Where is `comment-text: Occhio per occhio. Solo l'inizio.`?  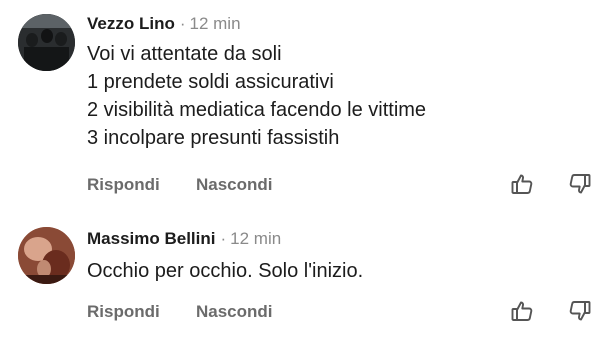
comment-text: Occhio per occhio. Solo l'inizio. is located at coordinates (225, 271).